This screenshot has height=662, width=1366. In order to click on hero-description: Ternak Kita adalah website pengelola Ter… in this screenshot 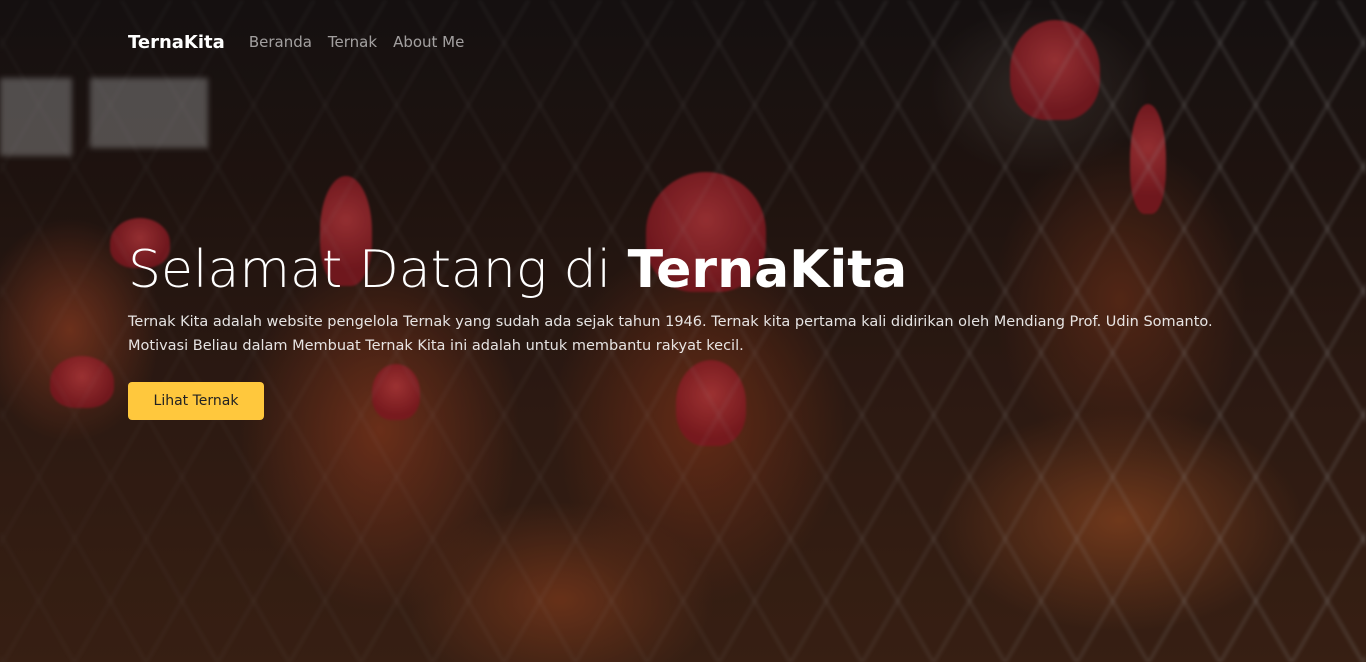, I will do `click(670, 334)`.